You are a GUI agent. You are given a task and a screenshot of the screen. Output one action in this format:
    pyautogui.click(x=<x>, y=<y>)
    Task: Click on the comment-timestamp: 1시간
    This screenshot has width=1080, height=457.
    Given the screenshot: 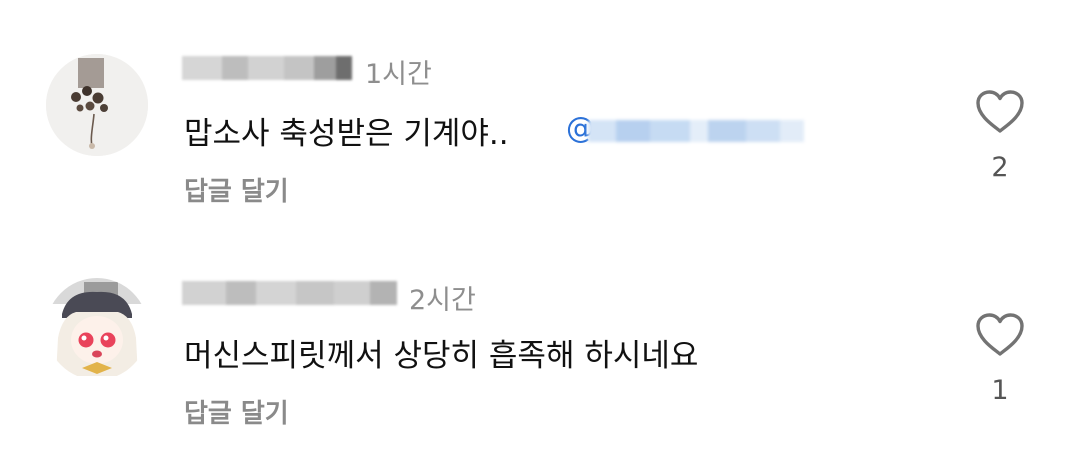 What is the action you would take?
    pyautogui.click(x=398, y=74)
    